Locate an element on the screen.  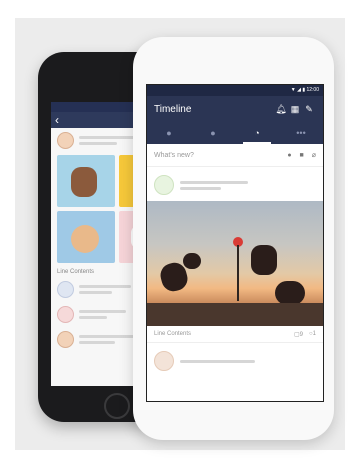
bell-icon: 🔔︎ is located at coordinates (281, 109).